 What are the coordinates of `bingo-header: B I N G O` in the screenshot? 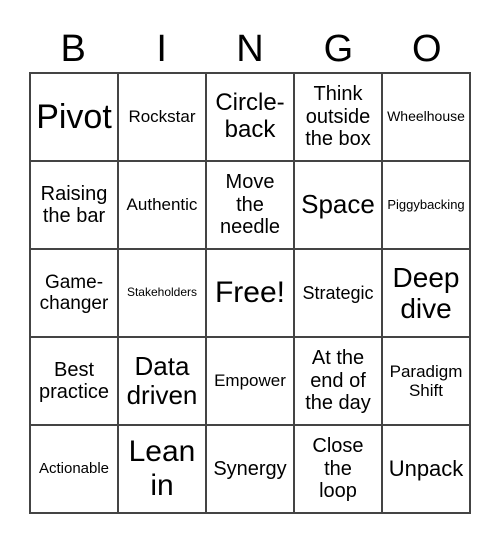 It's located at (250, 49).